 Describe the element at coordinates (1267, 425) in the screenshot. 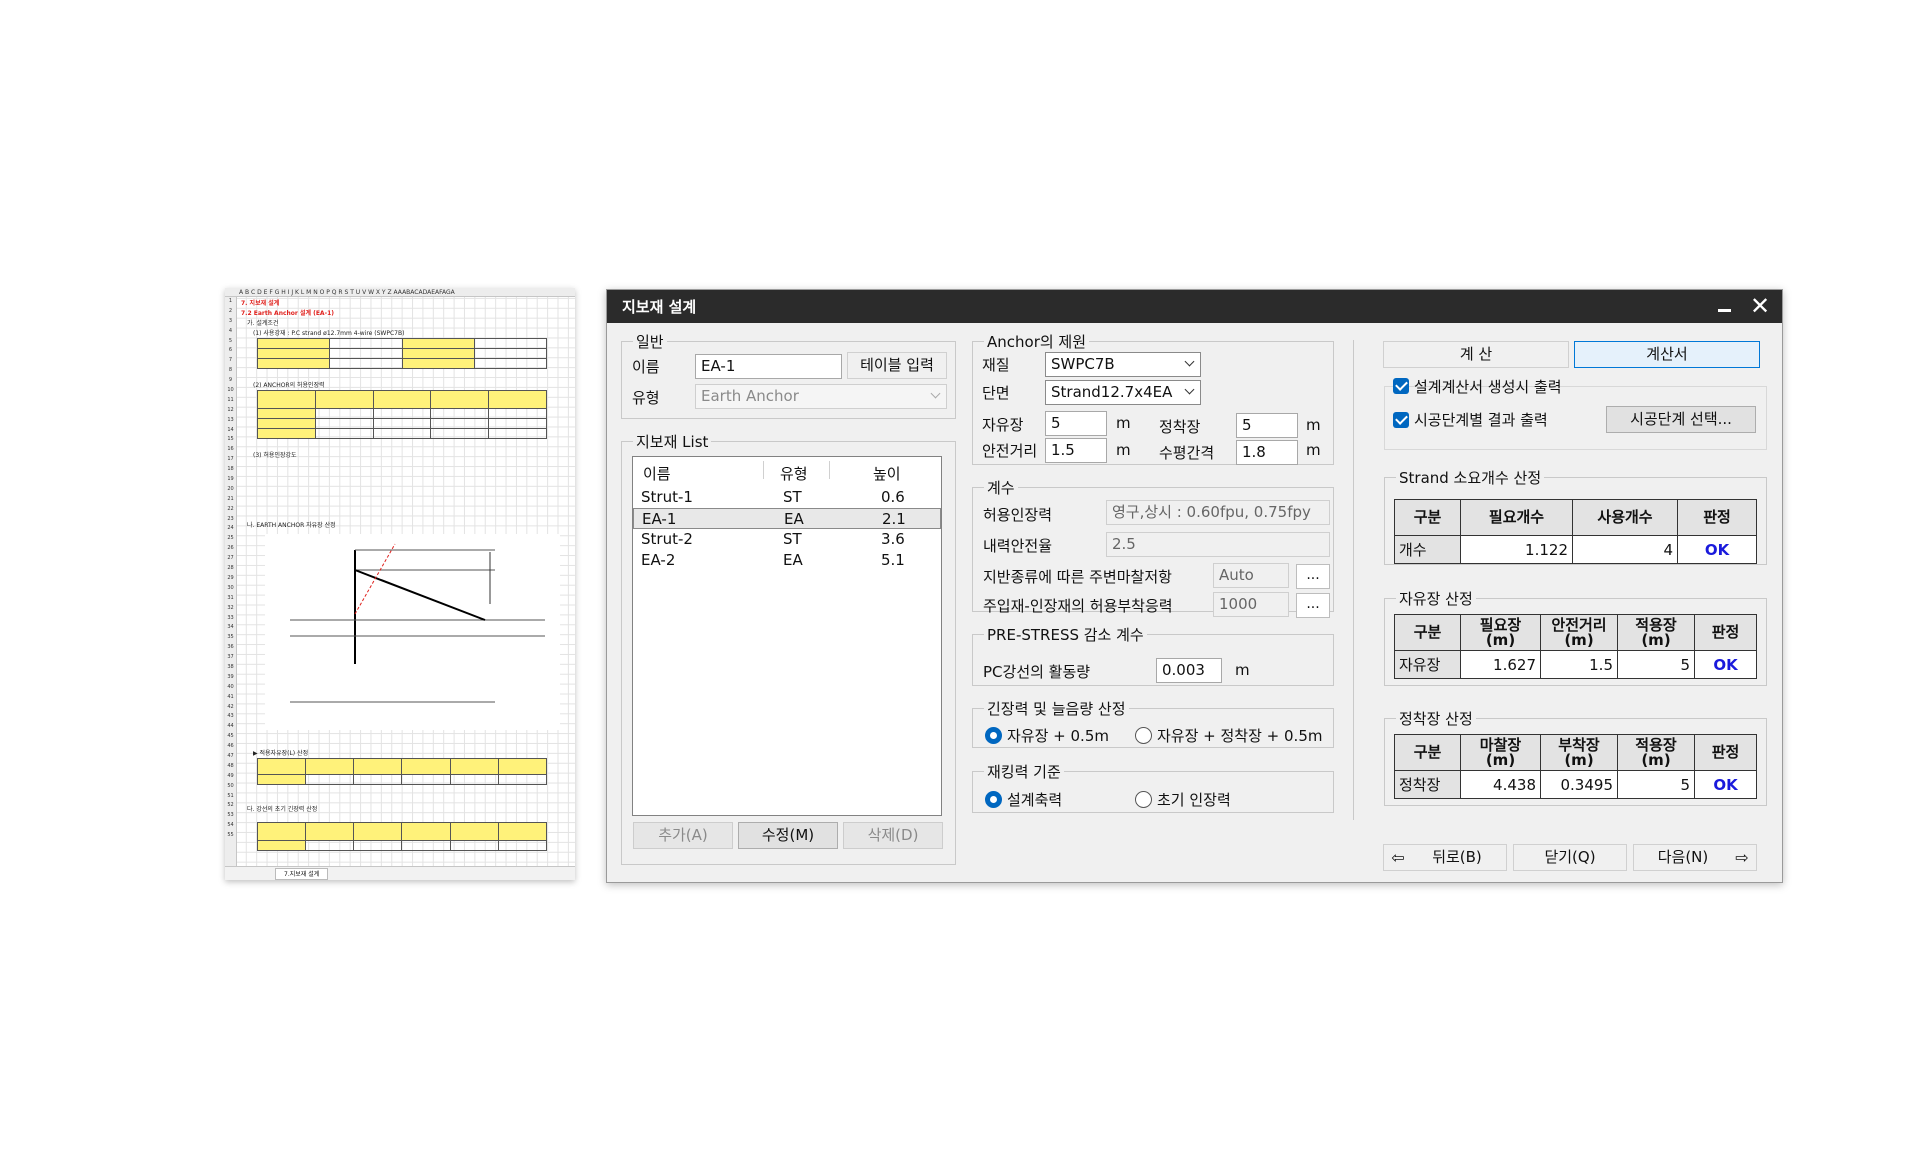

I see `fix-length-input: 5` at that location.